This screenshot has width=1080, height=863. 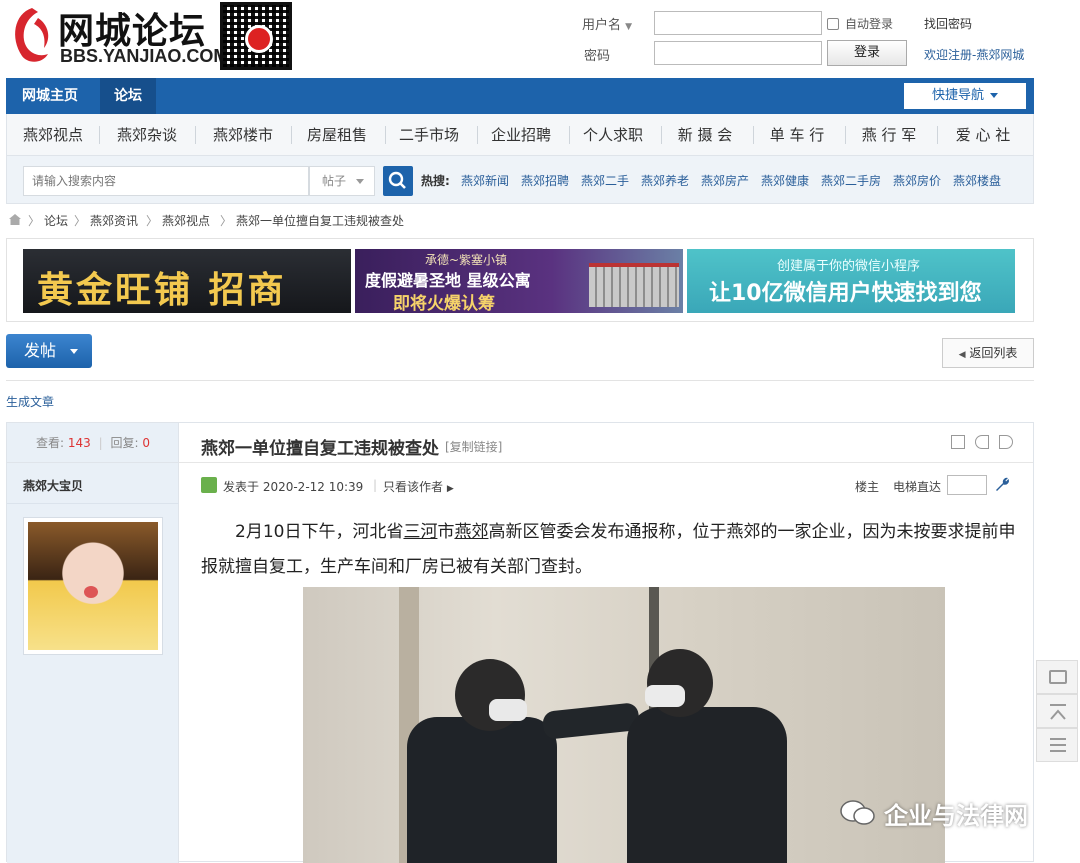 What do you see at coordinates (186, 220) in the screenshot?
I see `breadcrumb-item: 燕郊视点` at bounding box center [186, 220].